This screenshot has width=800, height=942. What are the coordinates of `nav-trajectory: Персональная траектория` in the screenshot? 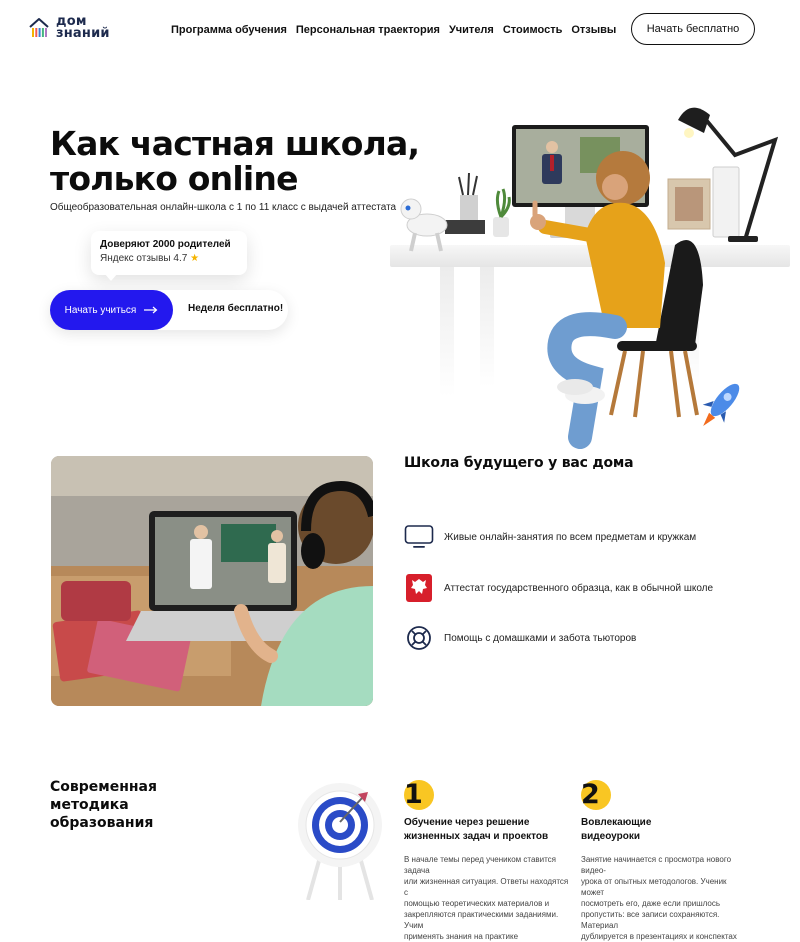 It's located at (368, 30).